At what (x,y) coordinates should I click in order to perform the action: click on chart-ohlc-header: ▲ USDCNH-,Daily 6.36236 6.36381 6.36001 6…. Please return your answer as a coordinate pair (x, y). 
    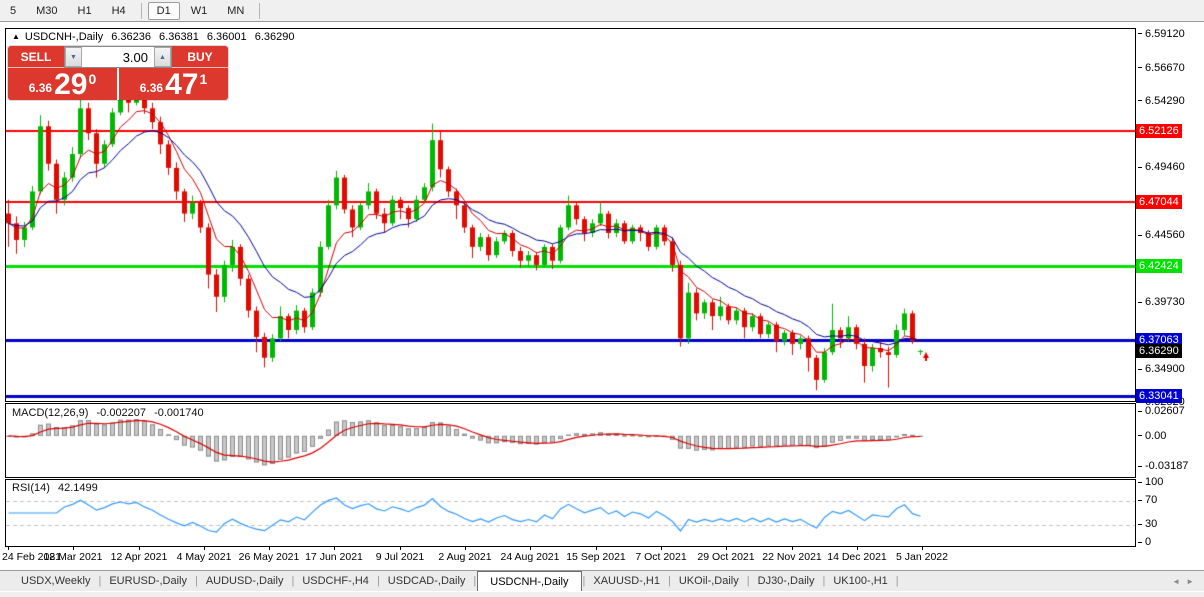
    Looking at the image, I should click on (155, 37).